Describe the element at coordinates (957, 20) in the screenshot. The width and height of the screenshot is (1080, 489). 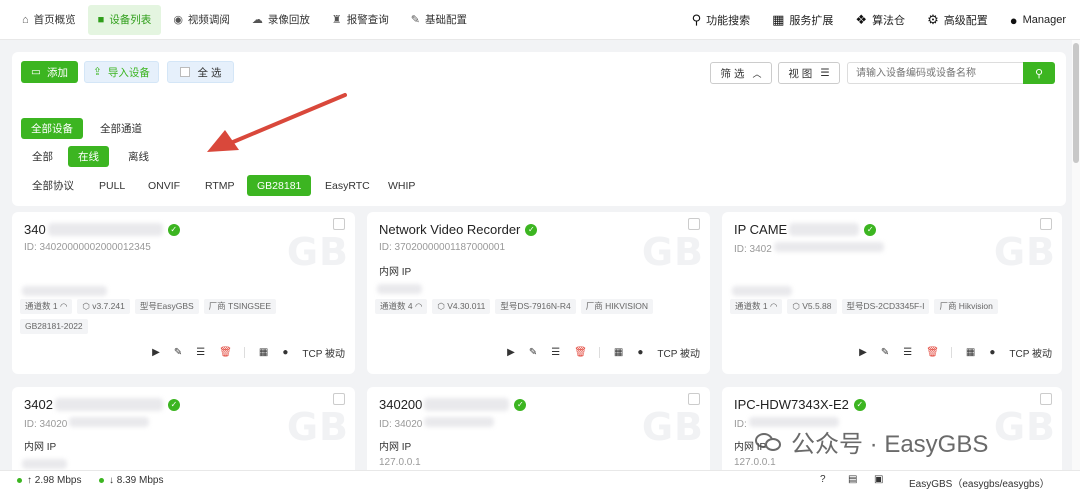
I see `nav-advanced: ⚙ 高级配置` at that location.